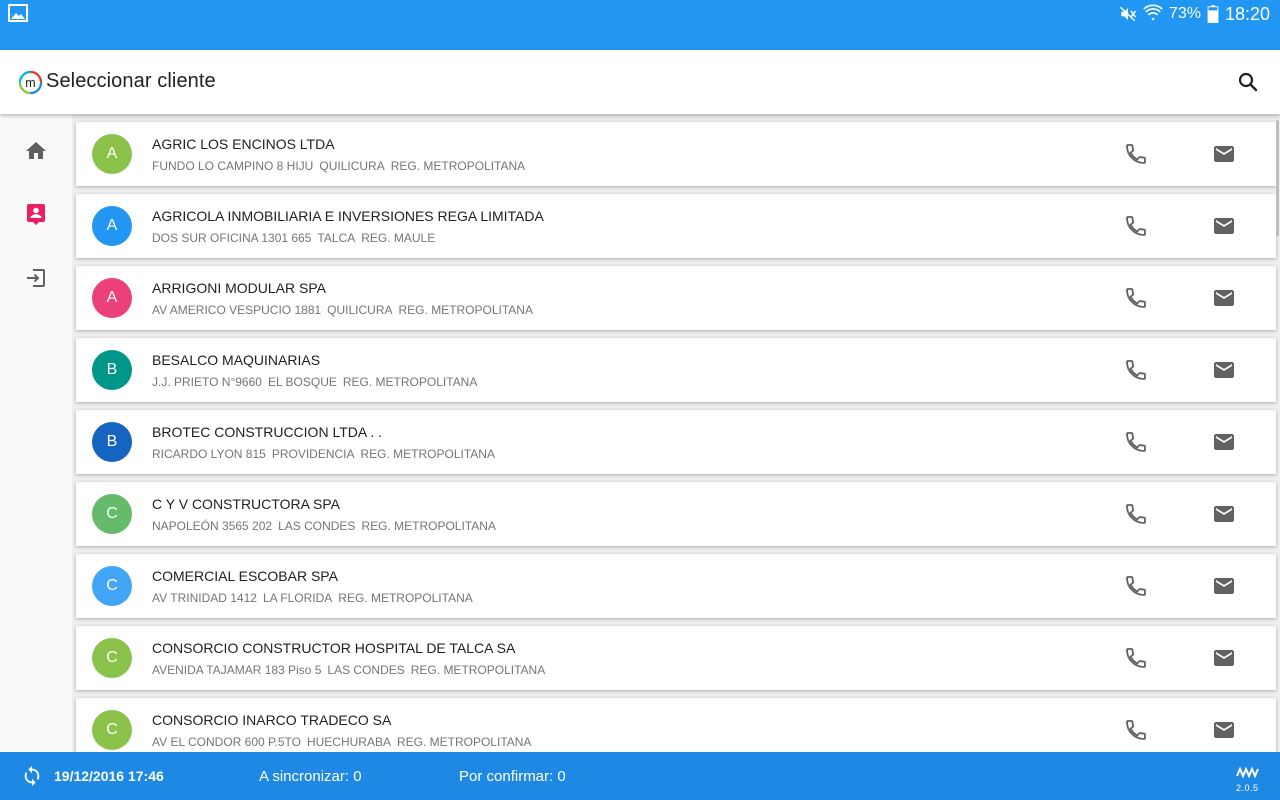 This screenshot has width=1280, height=800. What do you see at coordinates (640, 25) in the screenshot?
I see `system-status-bar: 73% 18:20` at bounding box center [640, 25].